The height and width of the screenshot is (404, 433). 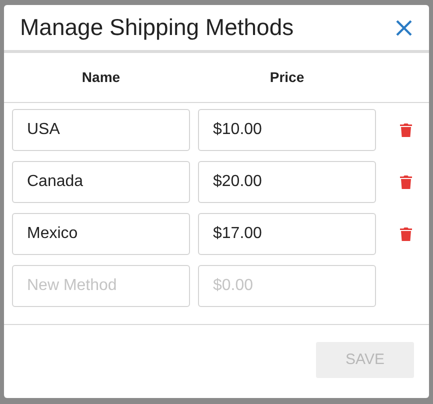 What do you see at coordinates (404, 27) in the screenshot?
I see `close-icon` at bounding box center [404, 27].